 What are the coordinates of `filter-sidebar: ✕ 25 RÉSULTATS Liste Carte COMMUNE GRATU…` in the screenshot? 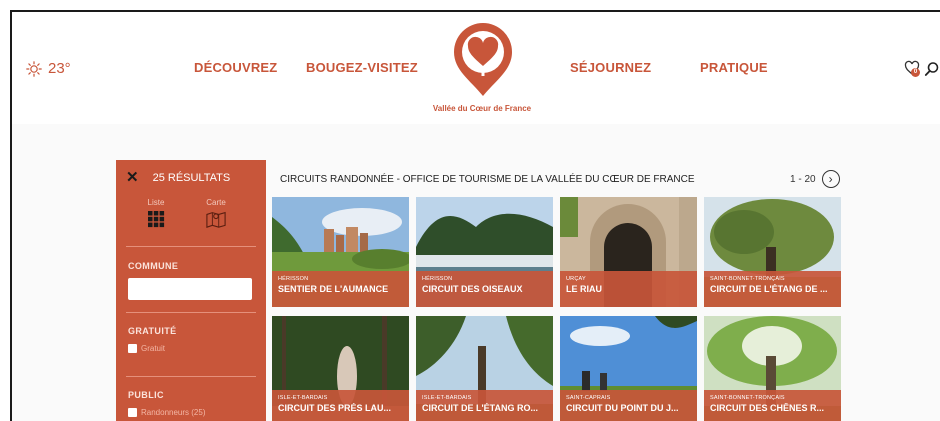 It's located at (191, 290).